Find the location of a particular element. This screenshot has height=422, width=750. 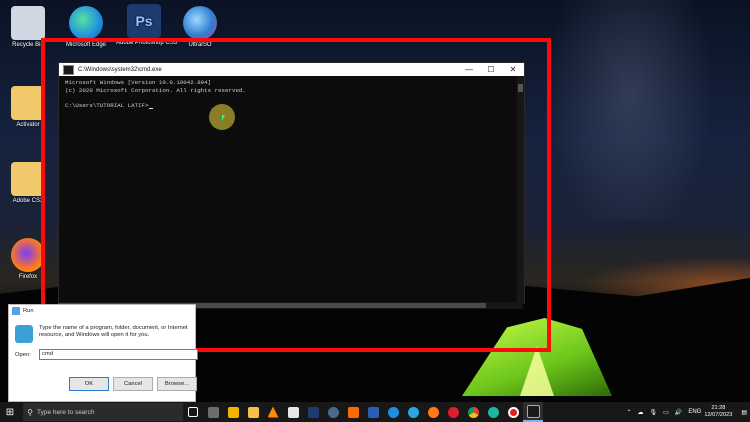

task-view-icon is located at coordinates (193, 412).